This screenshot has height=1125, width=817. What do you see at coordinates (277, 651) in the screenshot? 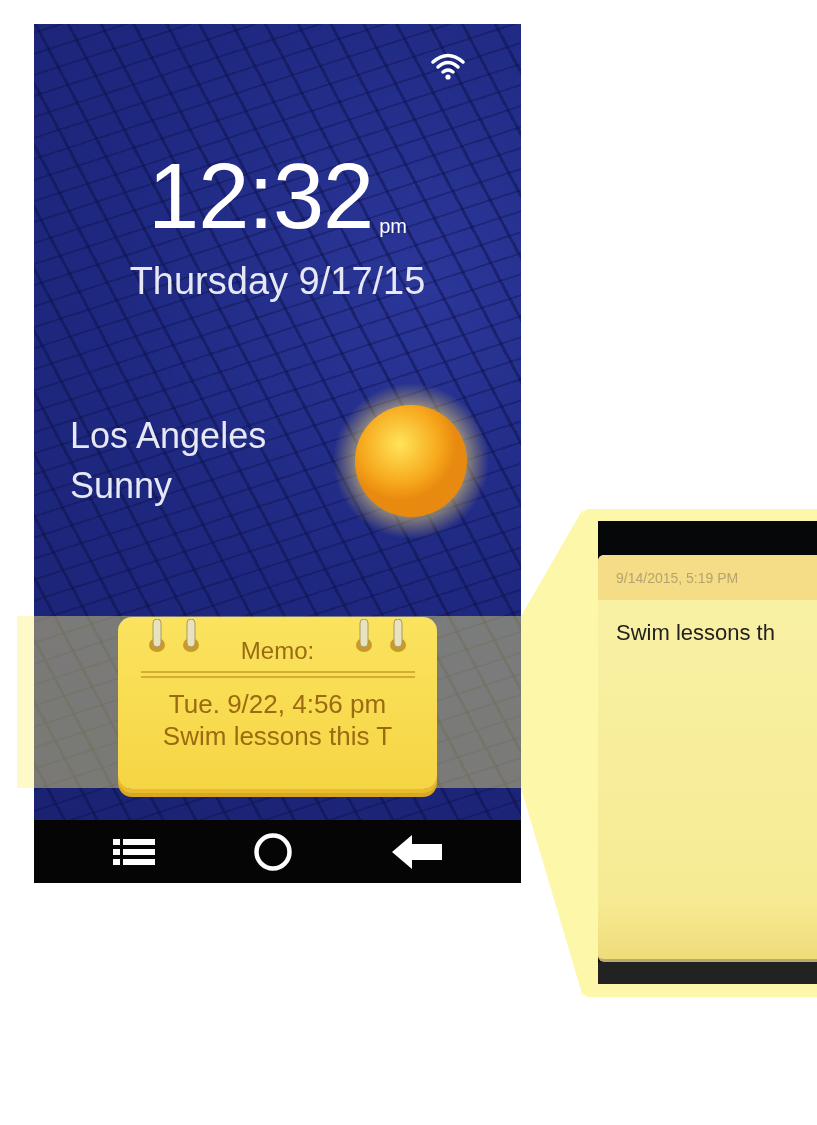
I see `memo-title: Memo:` at bounding box center [277, 651].